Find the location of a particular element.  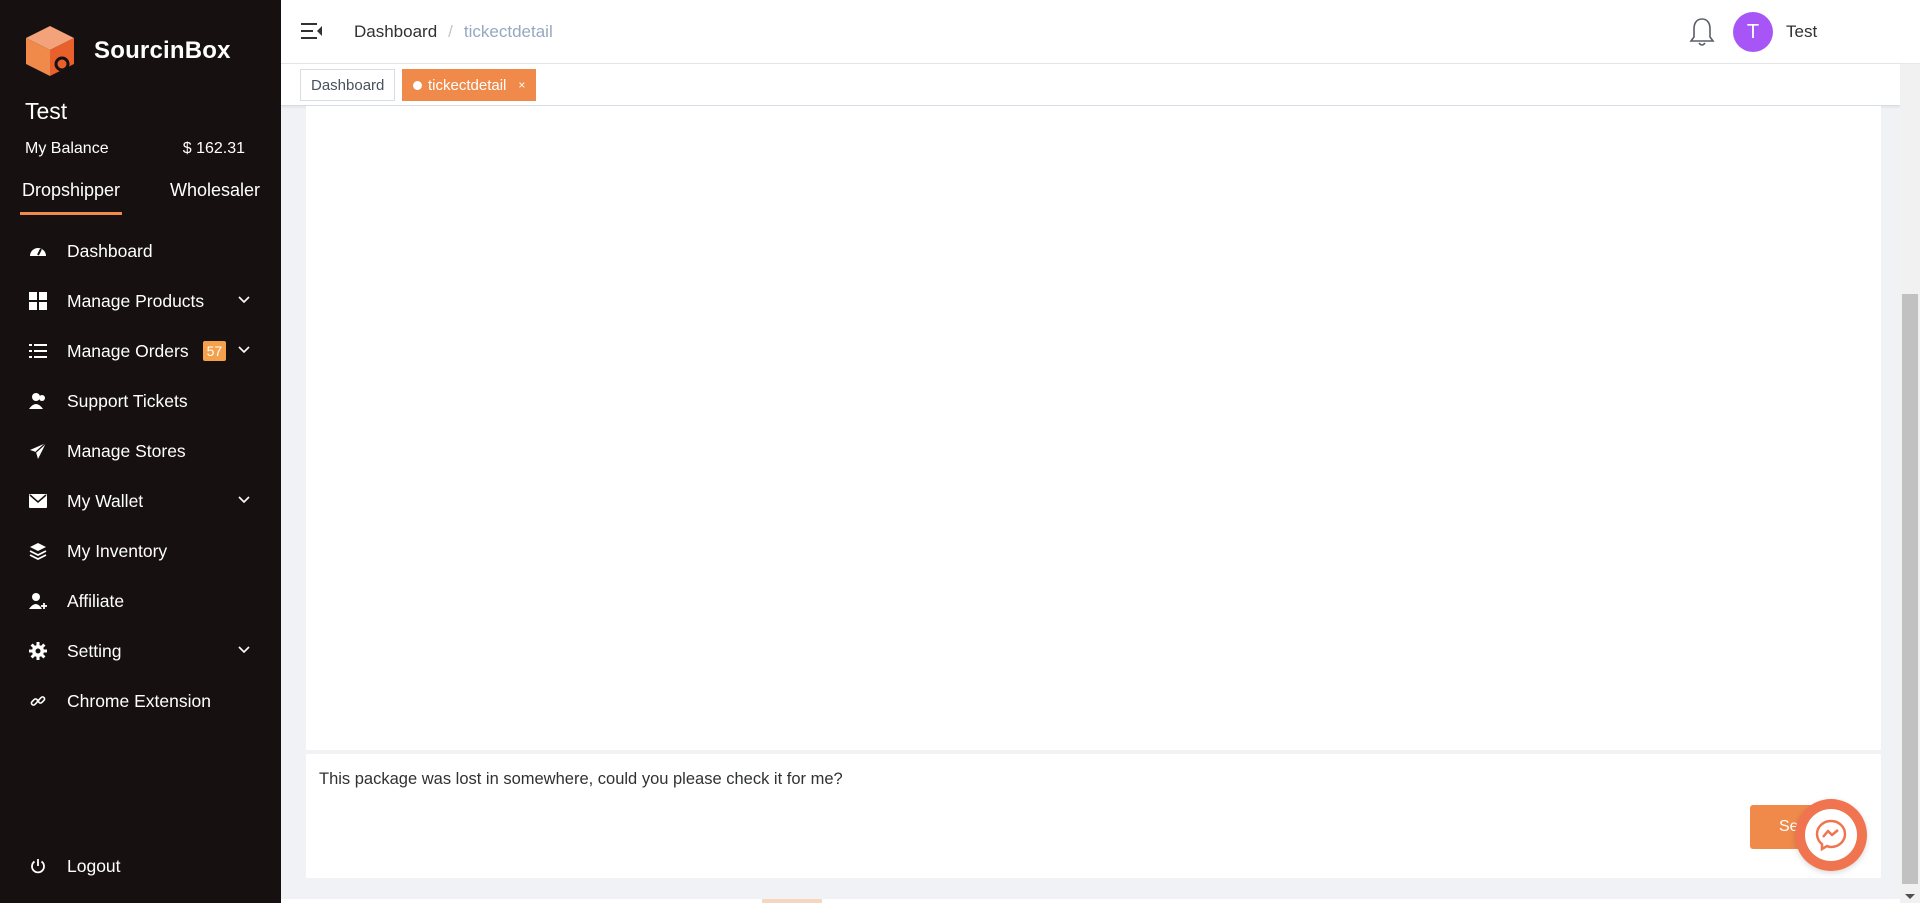

top-header: Dashboard / tickectdetail T Test is located at coordinates (1100, 32).